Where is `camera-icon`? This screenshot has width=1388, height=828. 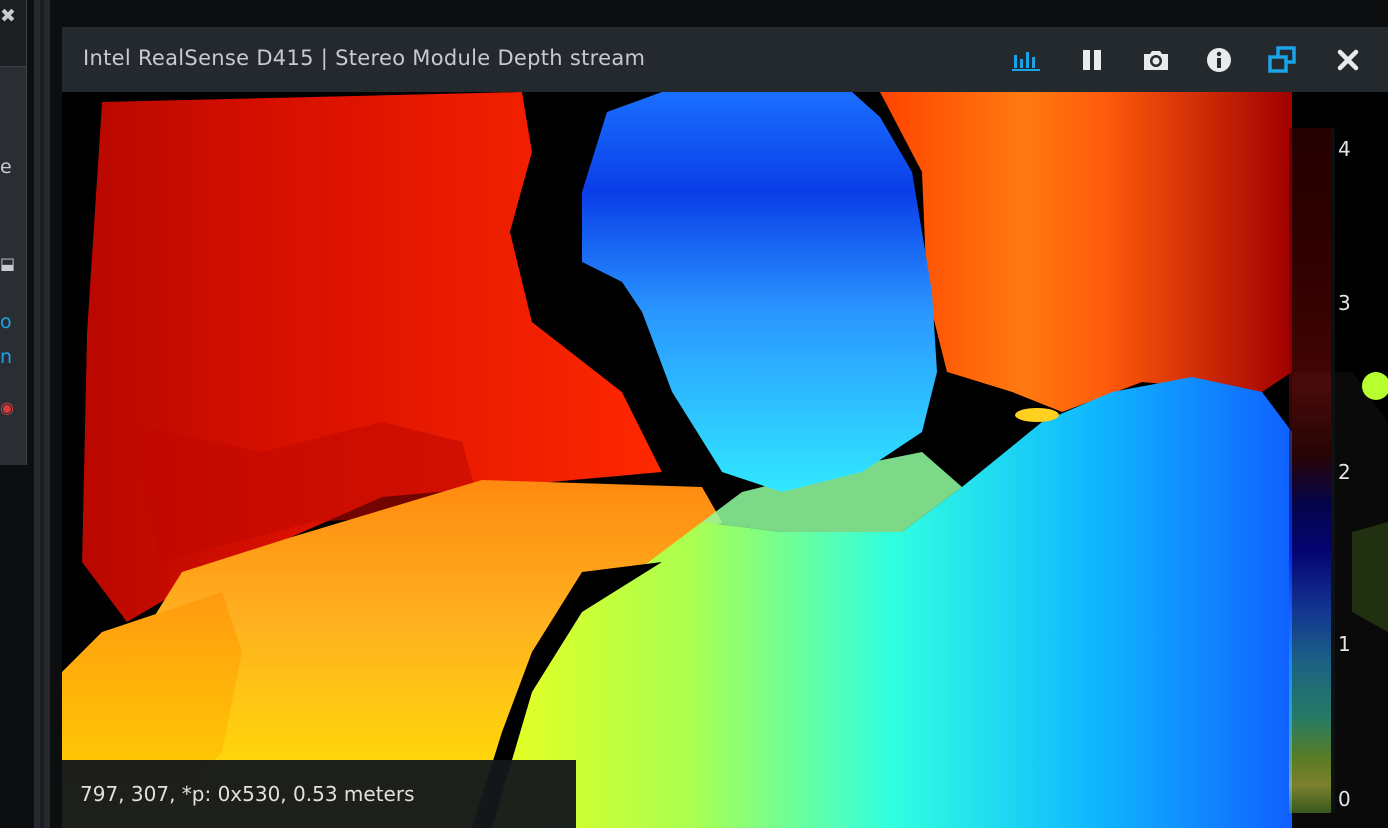
camera-icon is located at coordinates (1156, 60).